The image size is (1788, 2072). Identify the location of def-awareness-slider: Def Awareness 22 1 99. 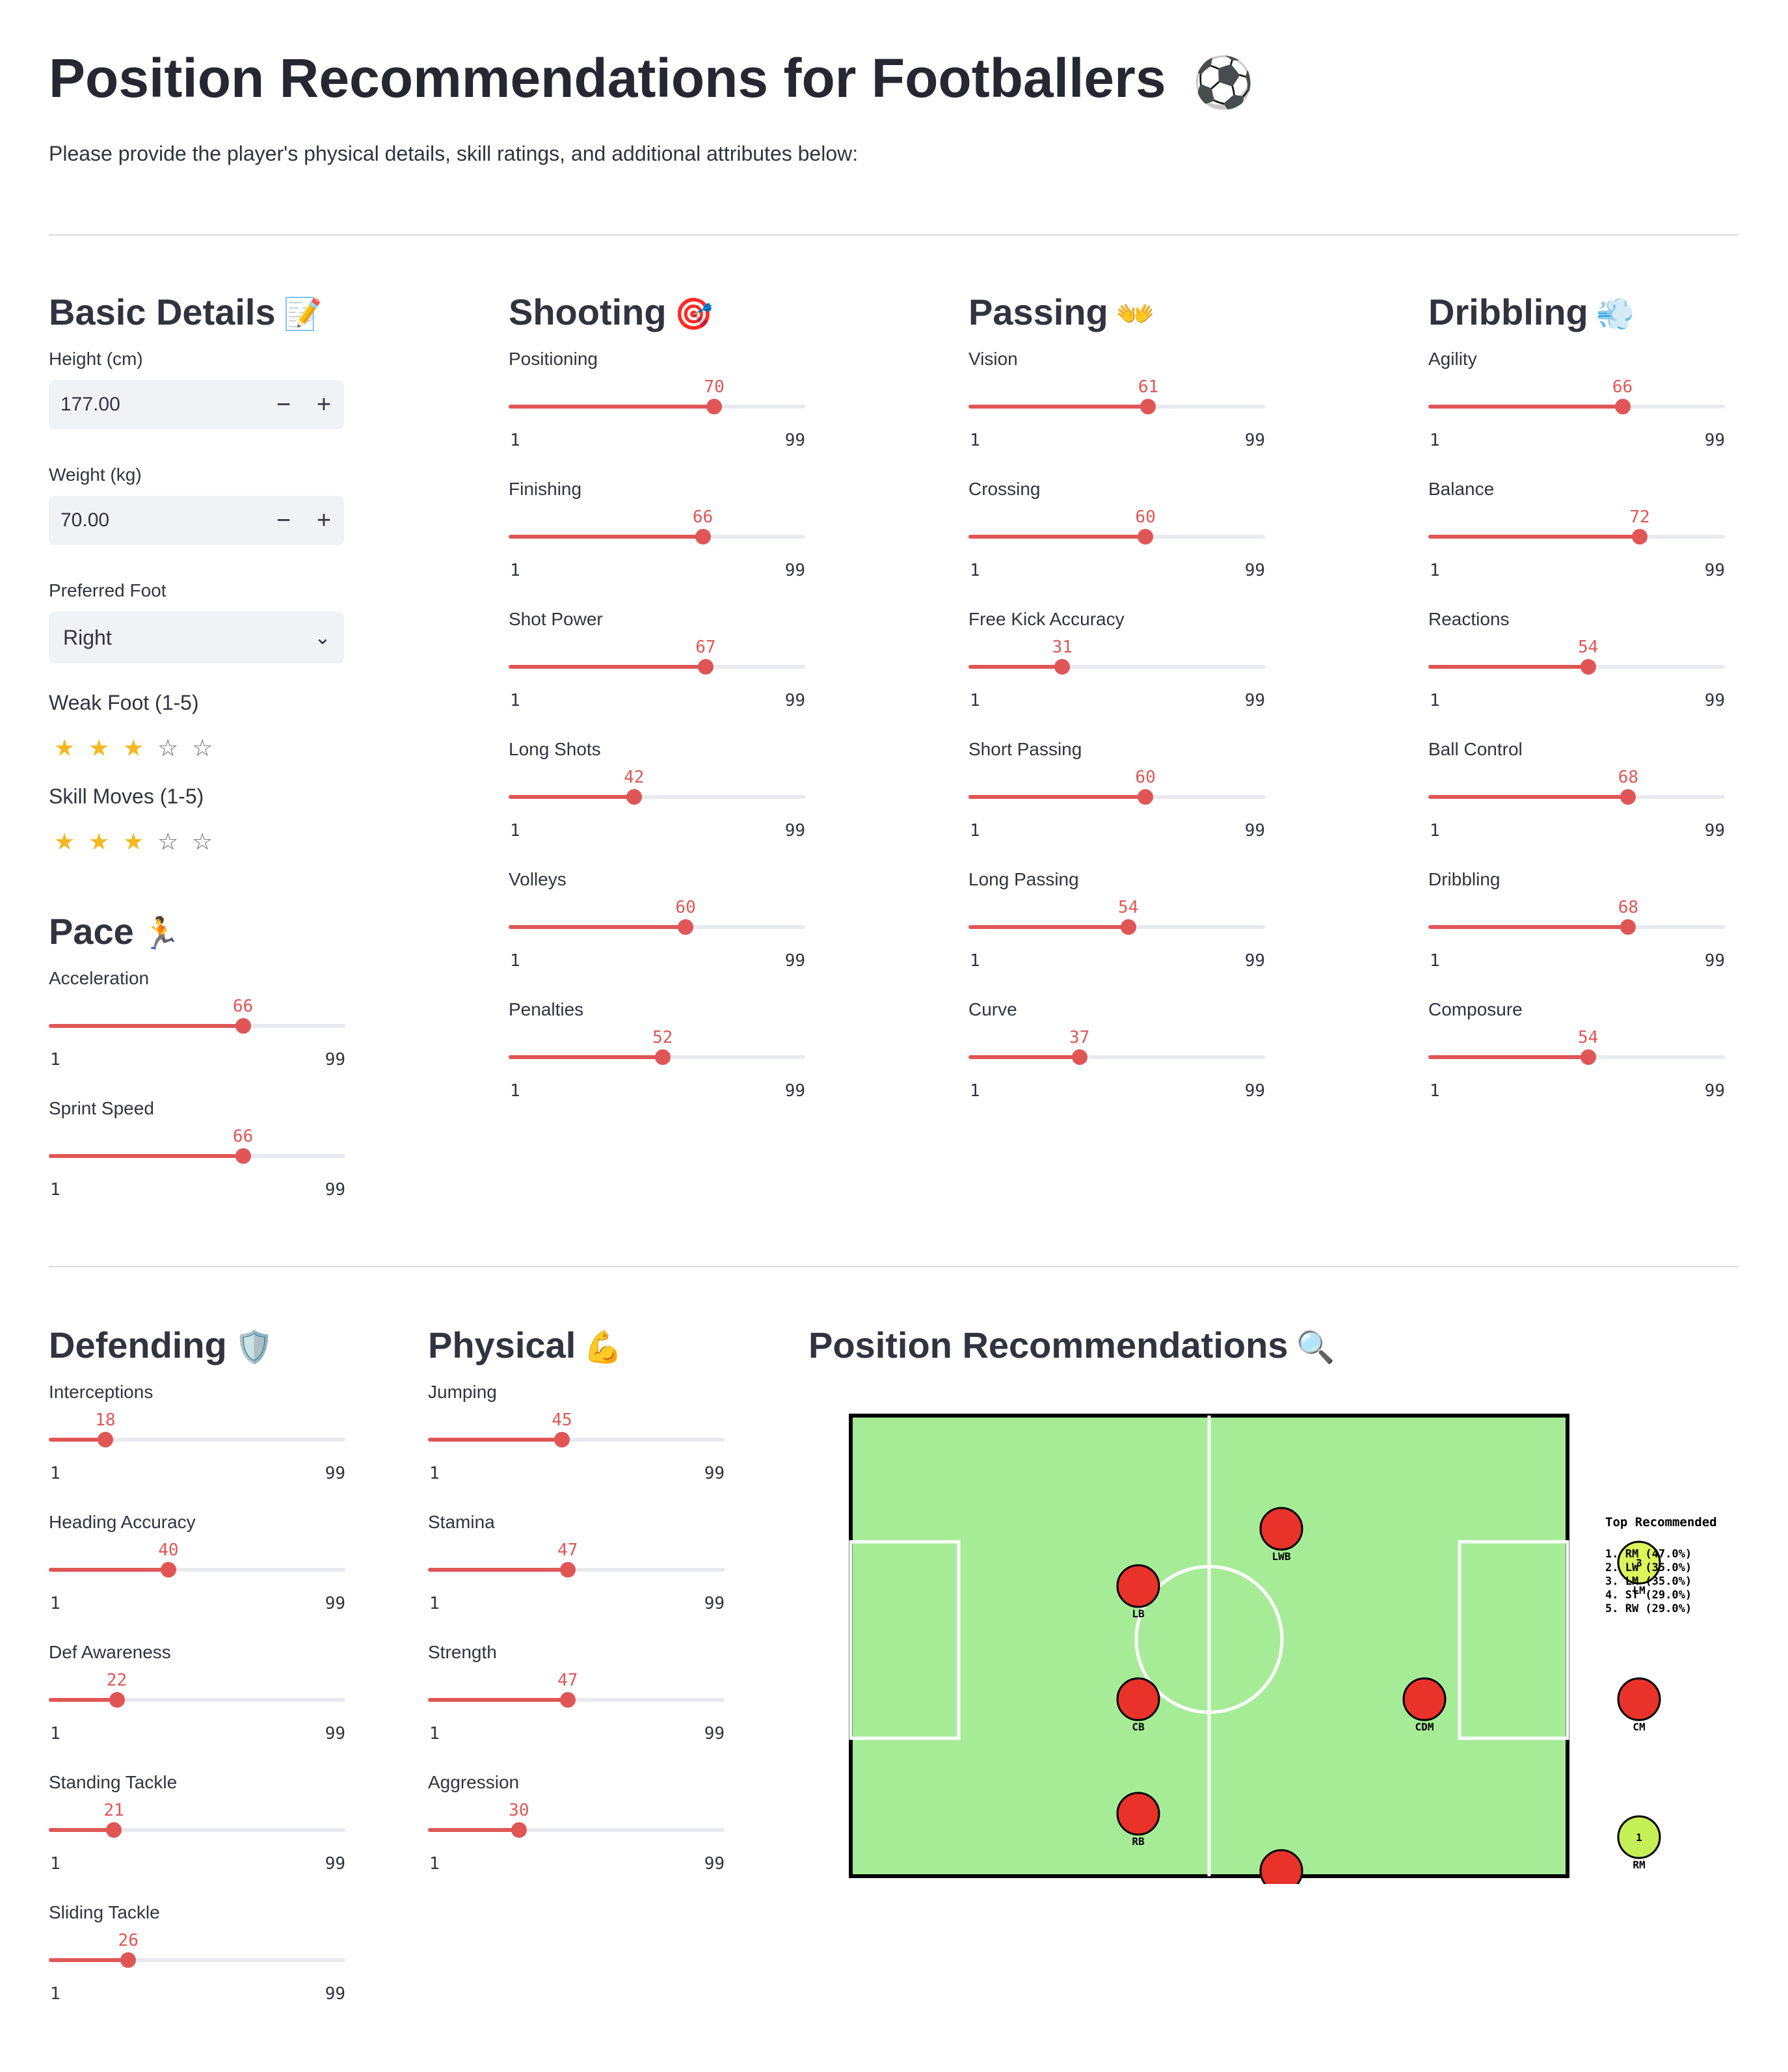
(197, 1707).